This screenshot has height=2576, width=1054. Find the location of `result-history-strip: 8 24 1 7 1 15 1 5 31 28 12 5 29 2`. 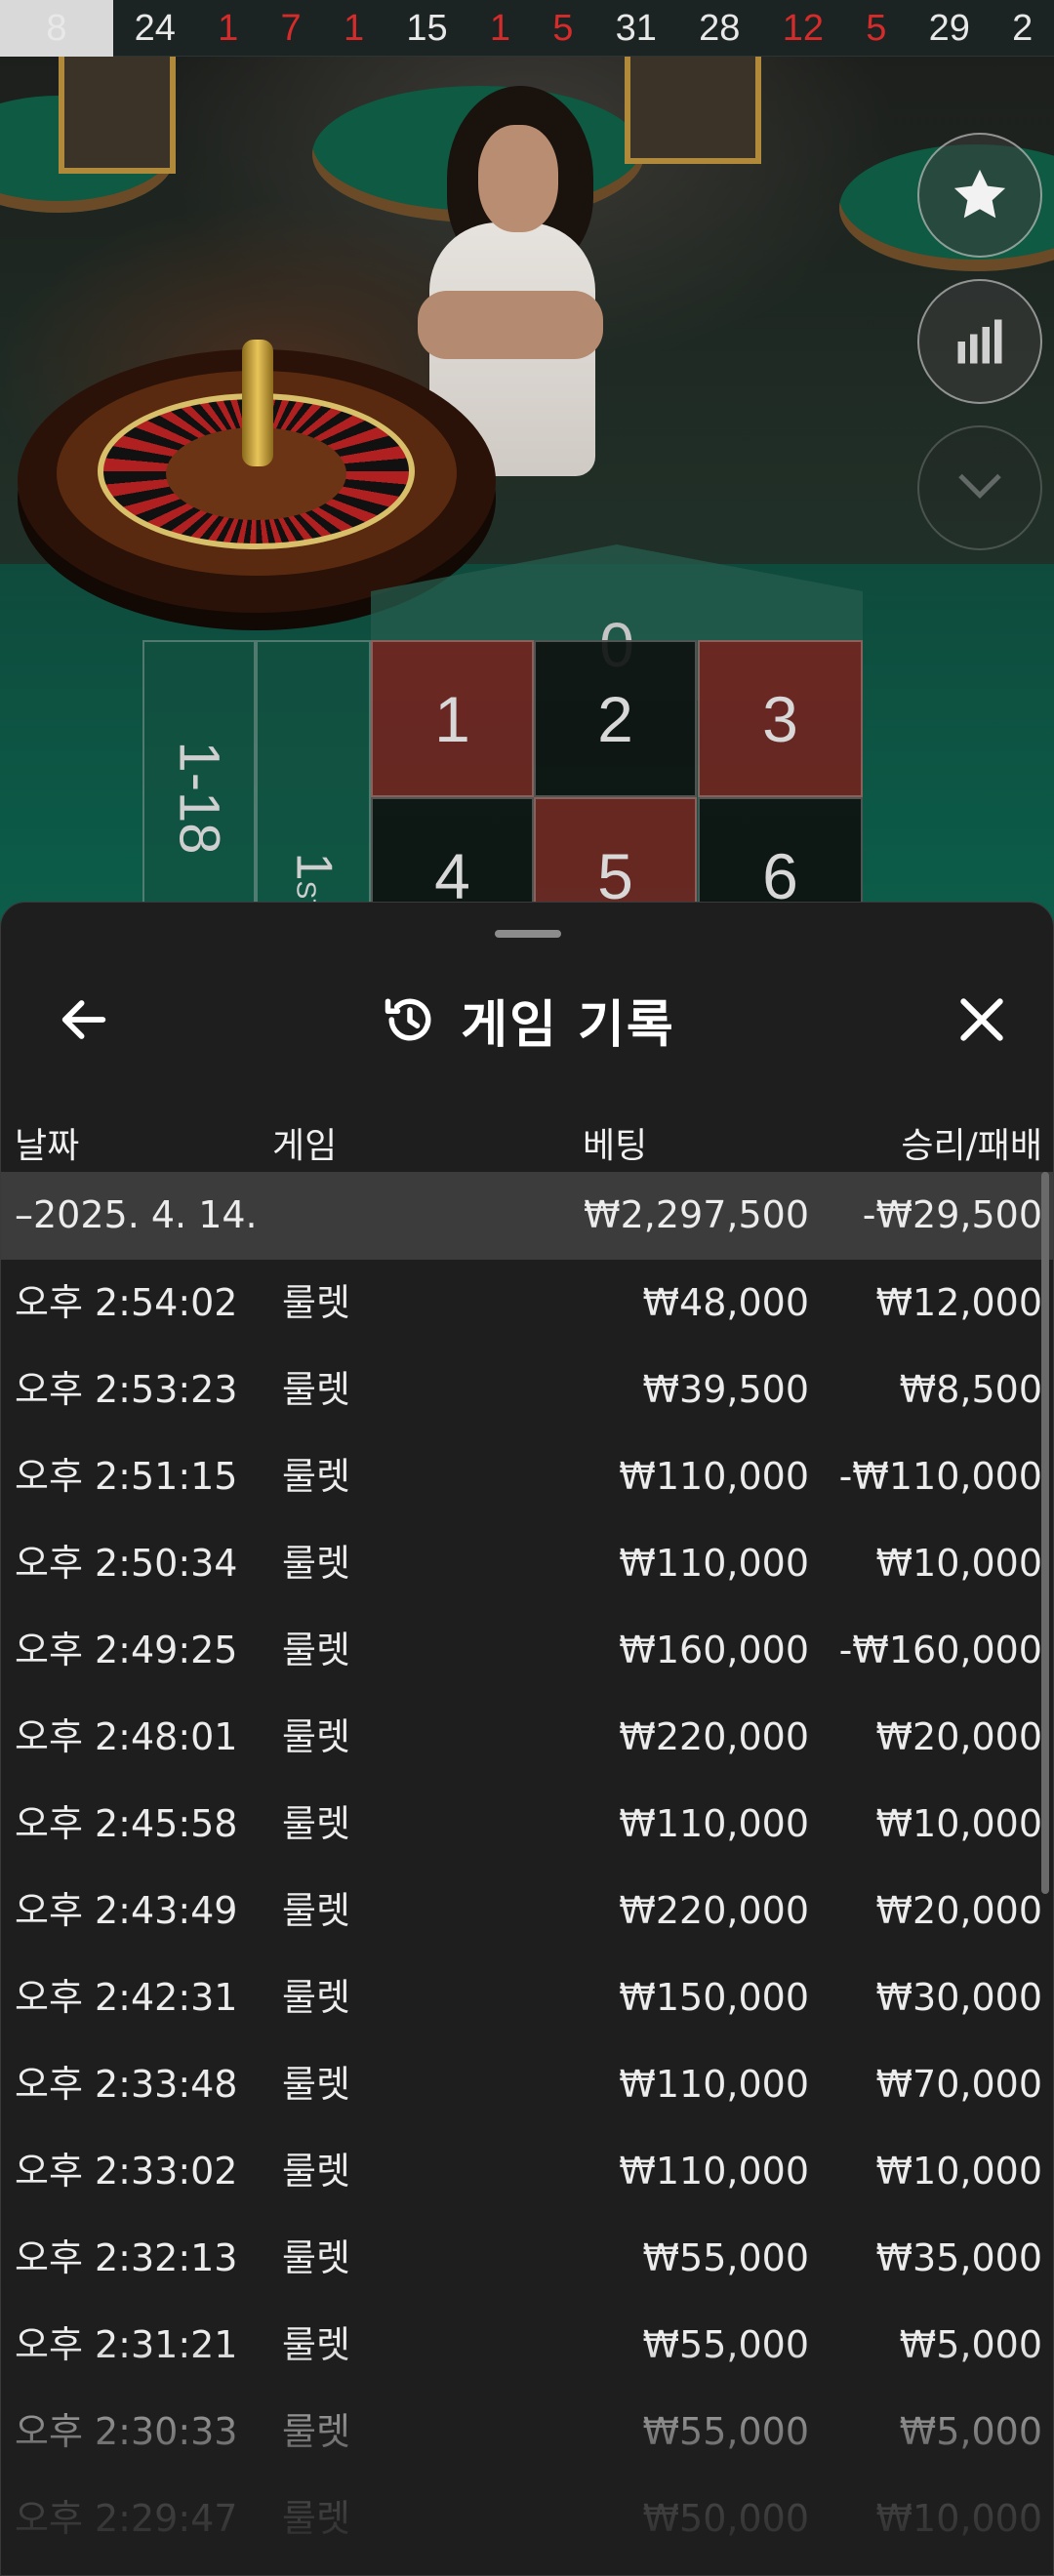

result-history-strip: 8 24 1 7 1 15 1 5 31 28 12 5 29 2 is located at coordinates (527, 28).